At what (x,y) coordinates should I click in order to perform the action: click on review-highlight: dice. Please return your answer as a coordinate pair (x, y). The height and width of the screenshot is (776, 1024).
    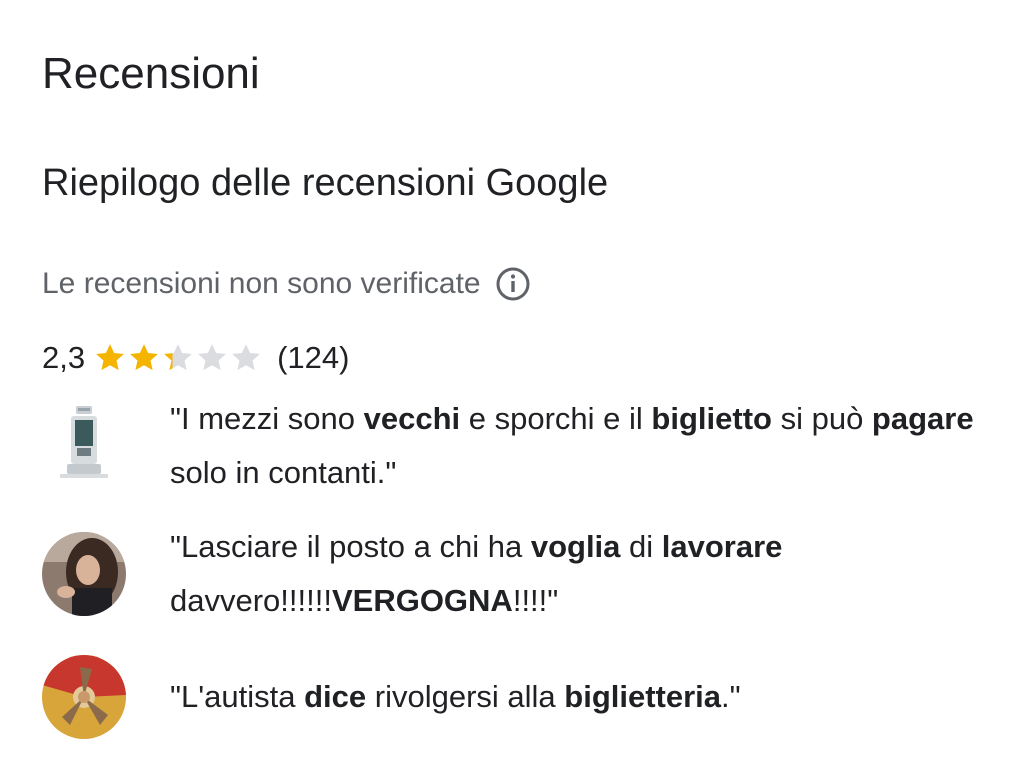
    Looking at the image, I should click on (335, 696).